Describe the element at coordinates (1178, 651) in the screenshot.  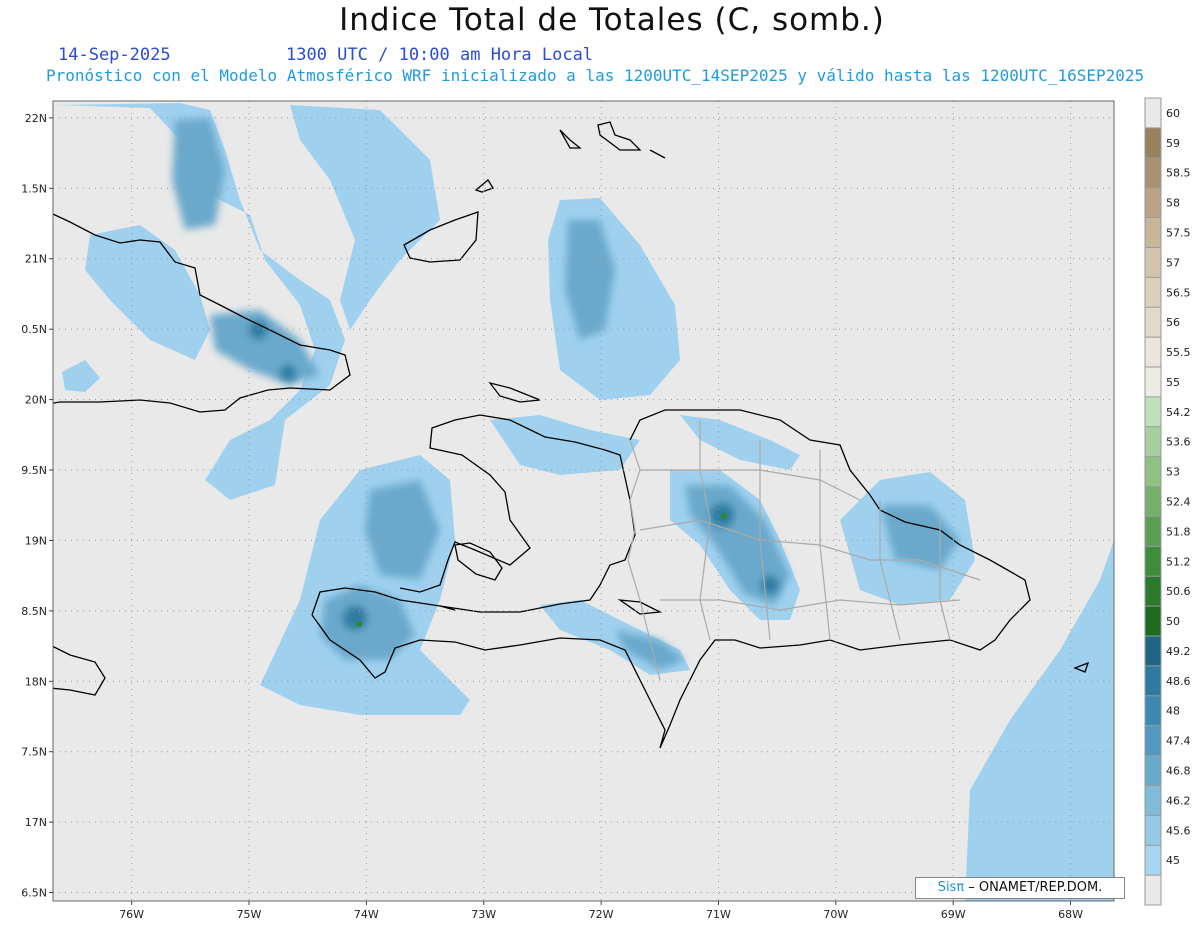
I see `colorbar-label: 49.2` at that location.